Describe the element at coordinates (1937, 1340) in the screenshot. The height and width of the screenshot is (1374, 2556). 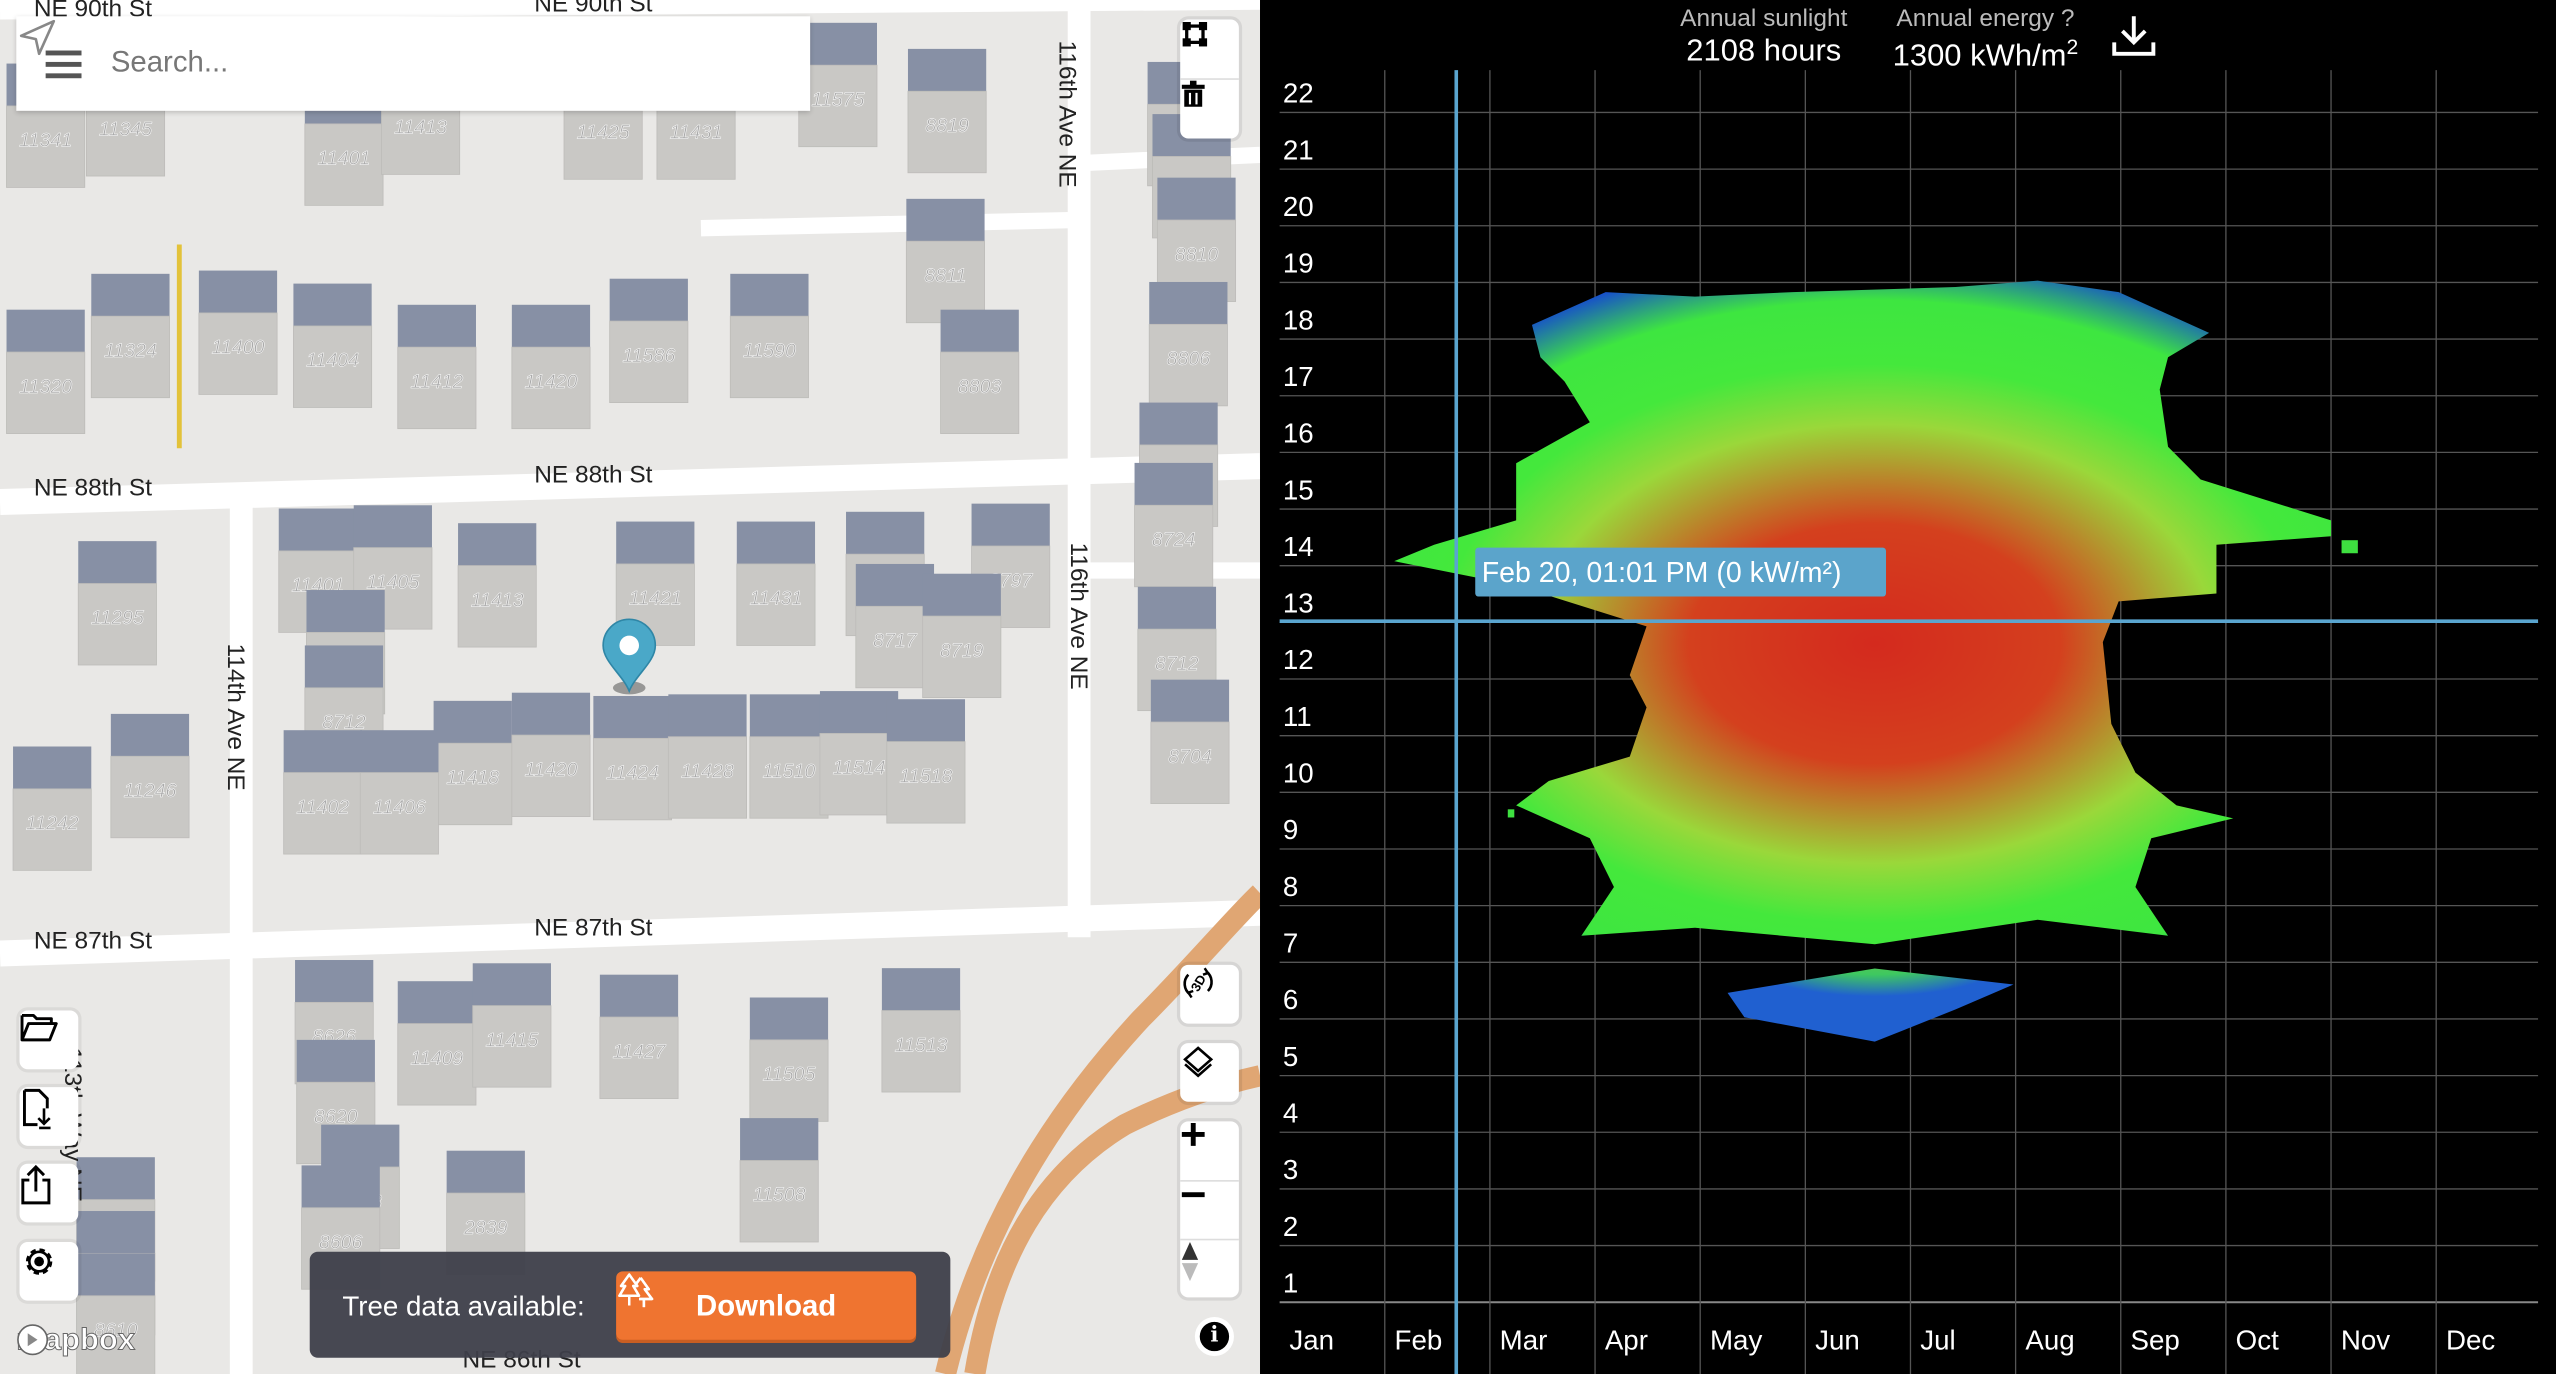
I see `x-tick-label: Jul` at that location.